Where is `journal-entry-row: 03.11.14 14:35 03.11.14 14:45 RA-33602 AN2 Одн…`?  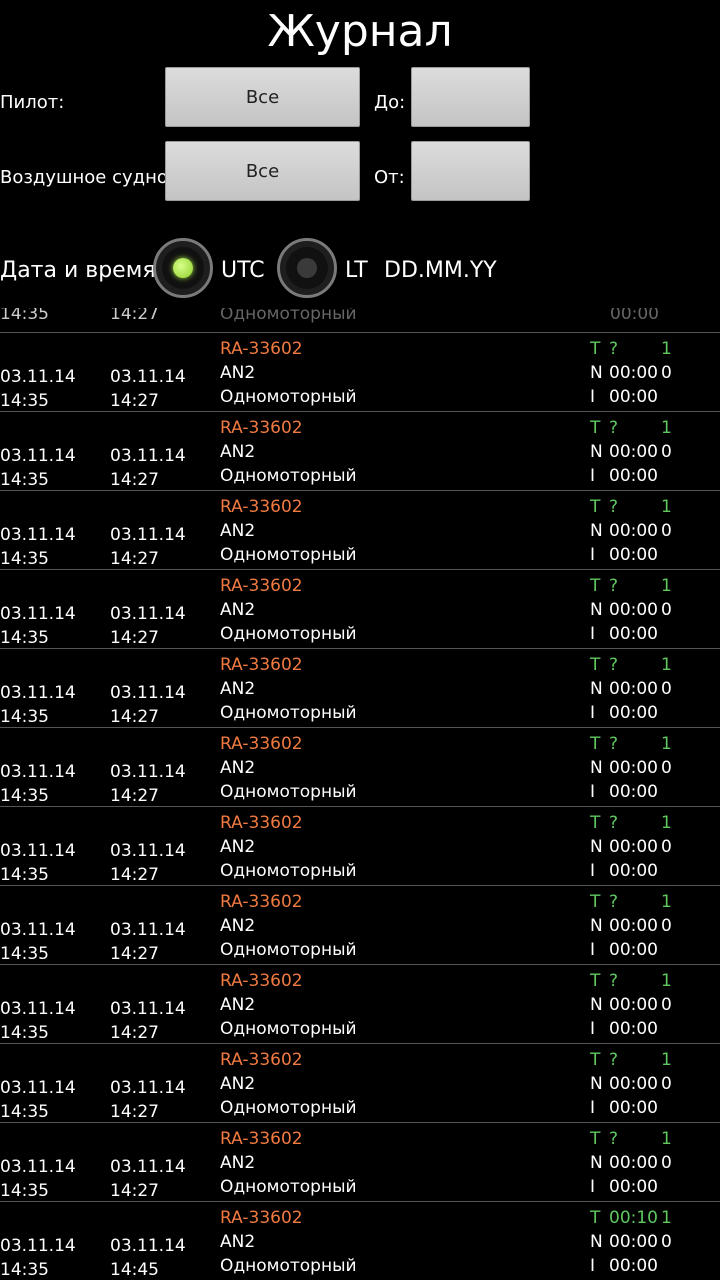 journal-entry-row: 03.11.14 14:35 03.11.14 14:45 RA-33602 AN2 Одн… is located at coordinates (360, 1241).